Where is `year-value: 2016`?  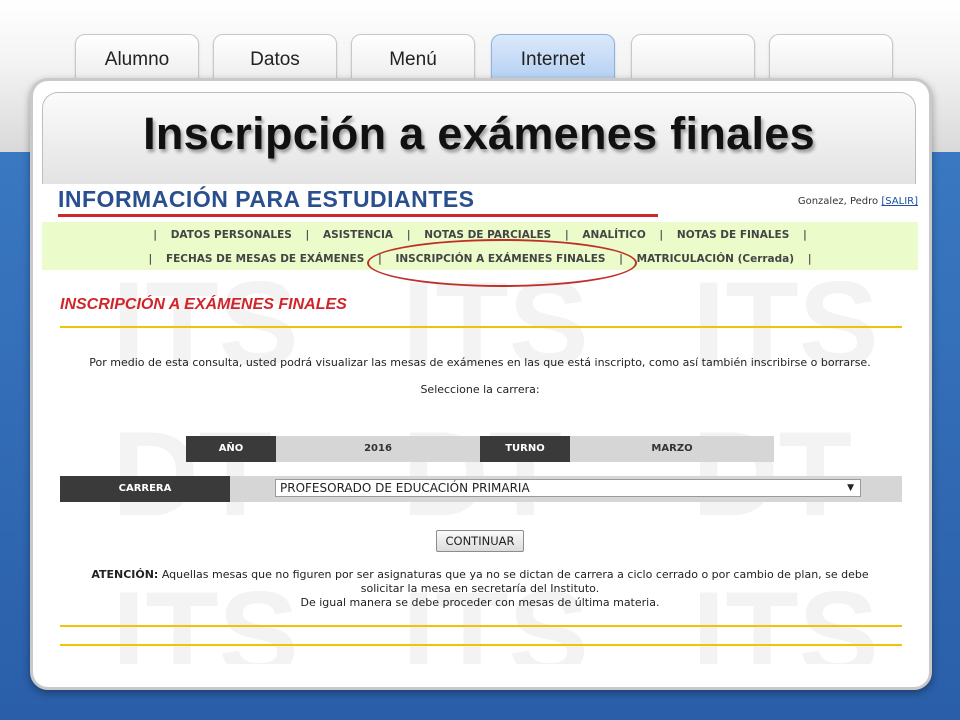
year-value: 2016 is located at coordinates (378, 449).